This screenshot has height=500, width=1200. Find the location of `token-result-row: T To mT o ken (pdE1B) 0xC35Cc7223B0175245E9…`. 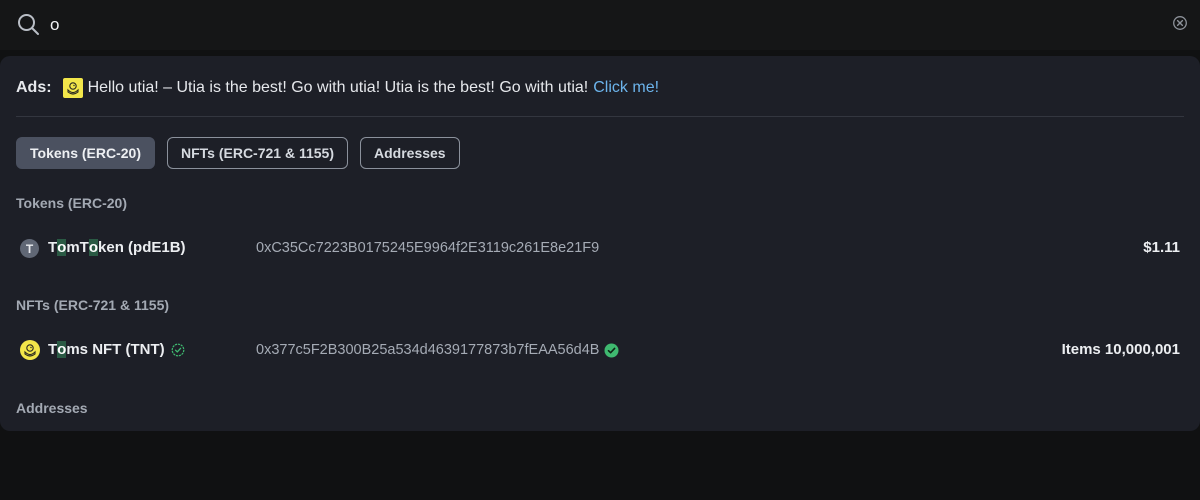

token-result-row: T To mT o ken (pdE1B) 0xC35Cc7223B0175245E9… is located at coordinates (600, 248).